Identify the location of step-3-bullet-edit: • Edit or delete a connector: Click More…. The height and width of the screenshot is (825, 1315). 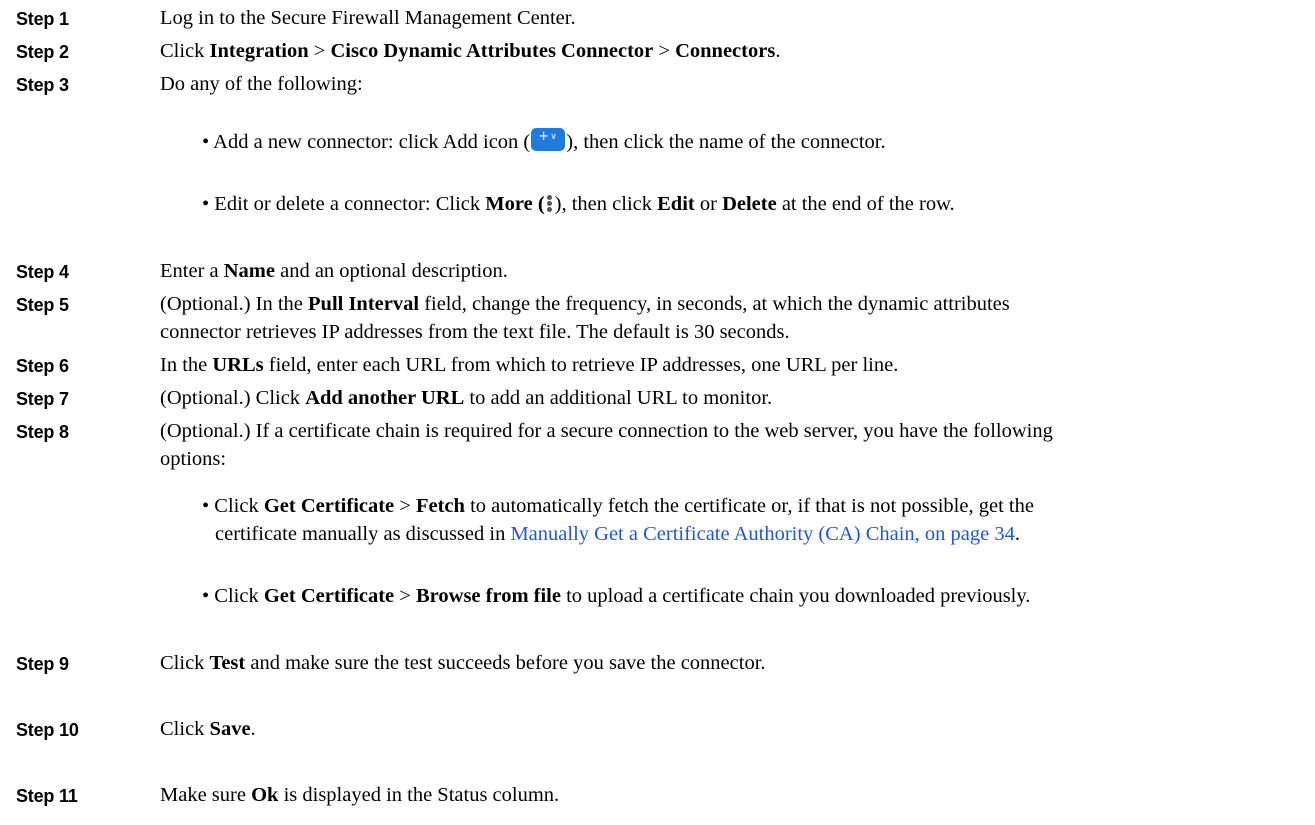
(578, 204).